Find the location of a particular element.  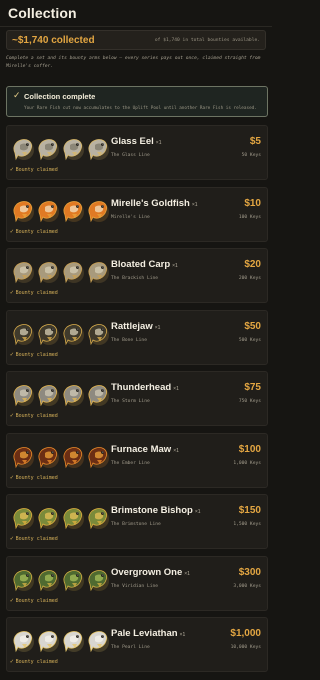

bounty-price: $75 is located at coordinates (252, 387).